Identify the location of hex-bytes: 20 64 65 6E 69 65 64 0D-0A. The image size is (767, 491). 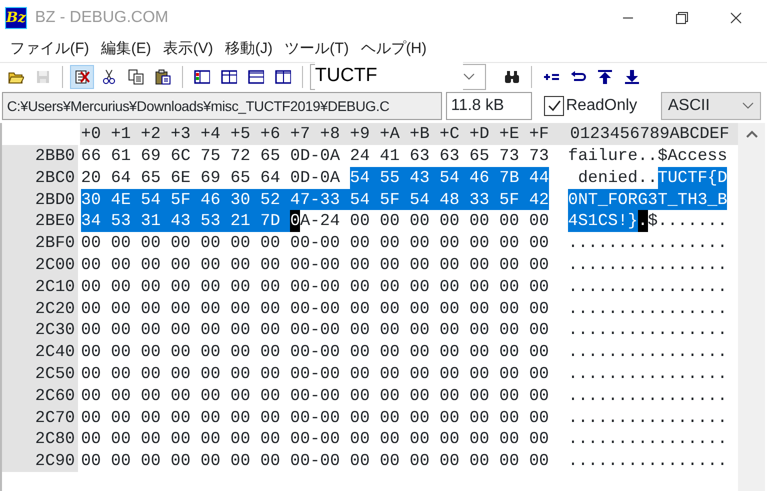
(211, 177).